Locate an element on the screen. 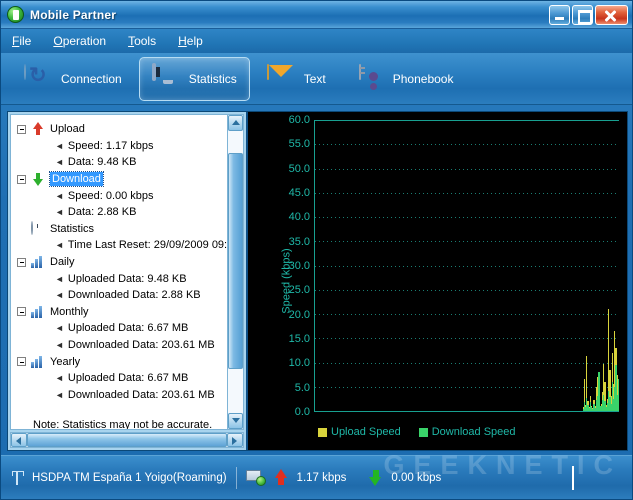  statistics-note: Note: Statistics may not be accurate. is located at coordinates (123, 424).